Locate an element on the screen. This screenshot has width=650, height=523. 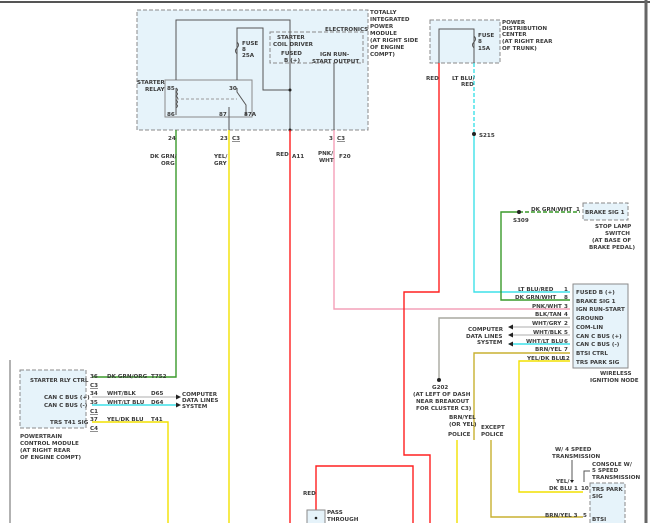
label: W/ 4 SPEED is located at coordinates (573, 450).